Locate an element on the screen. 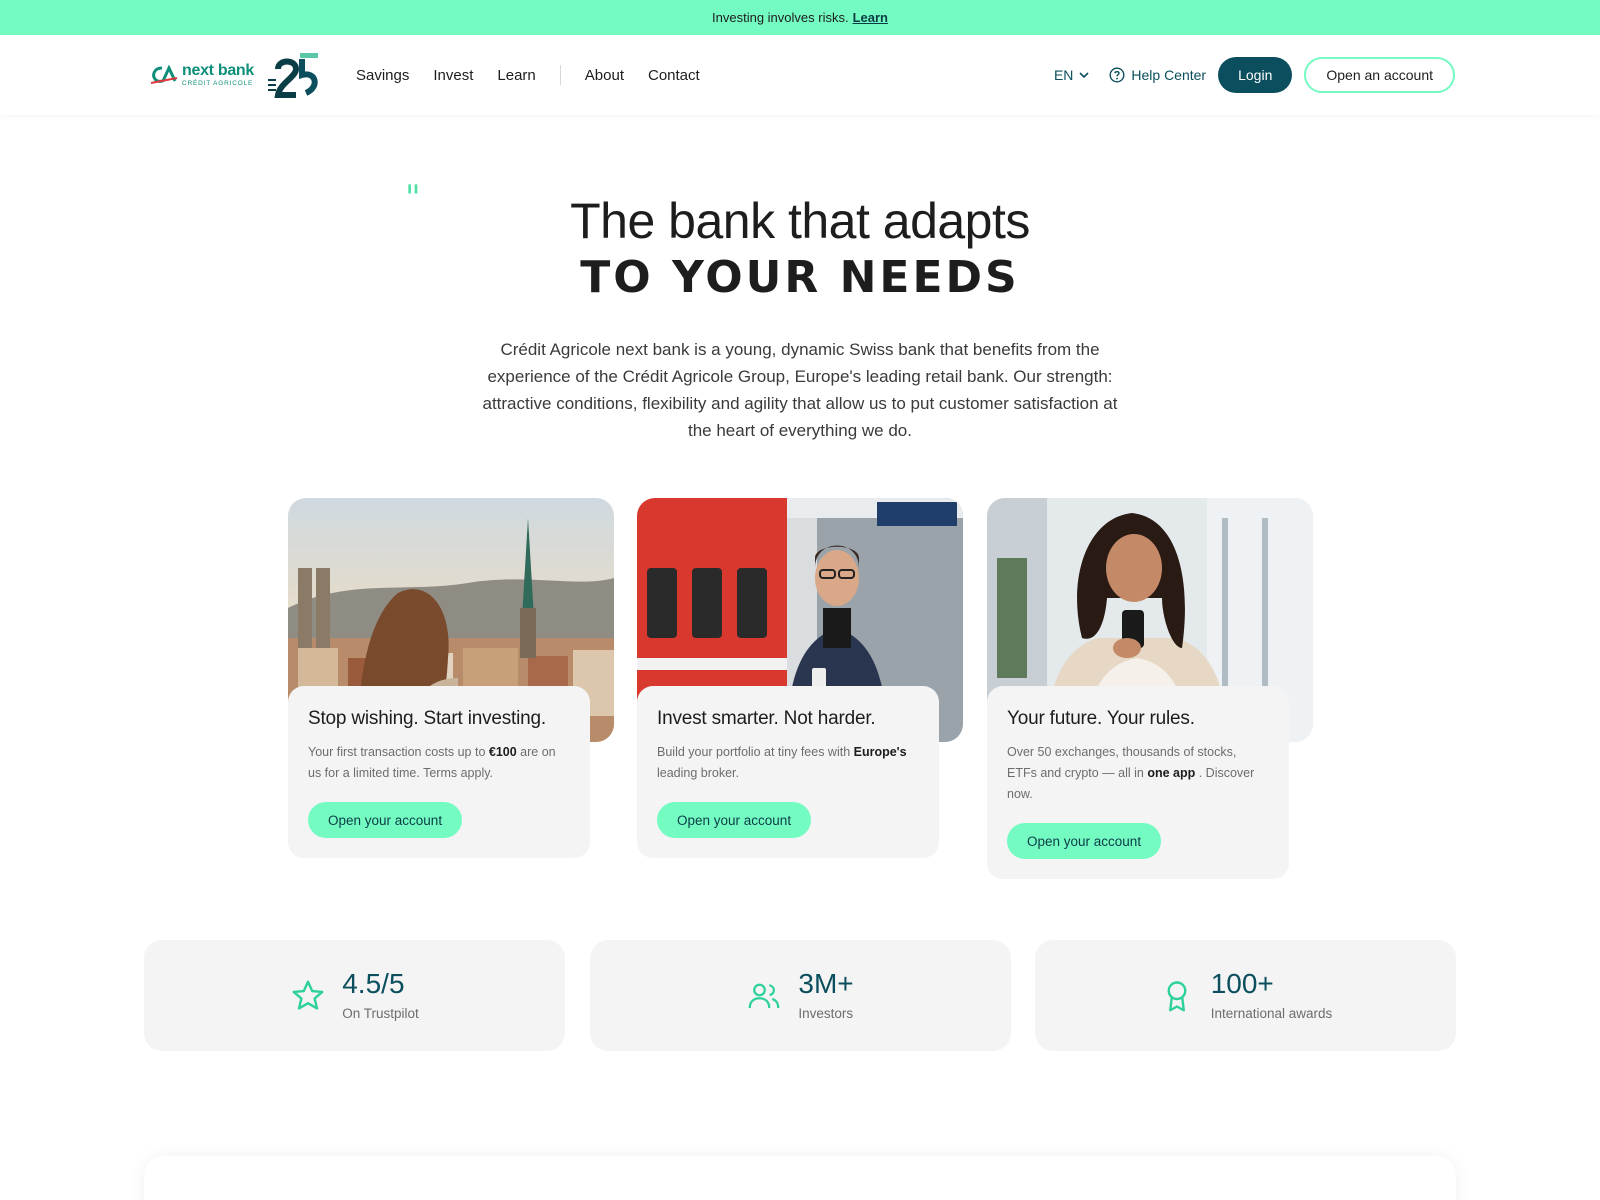 The image size is (1600, 1200). nav-learn: Learn is located at coordinates (516, 75).